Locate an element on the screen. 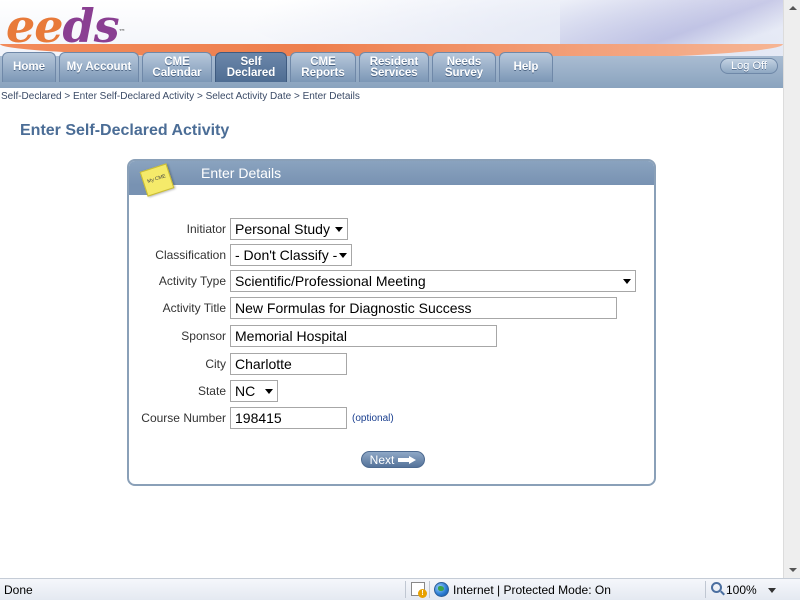  tab-home-label: Home is located at coordinates (29, 67).